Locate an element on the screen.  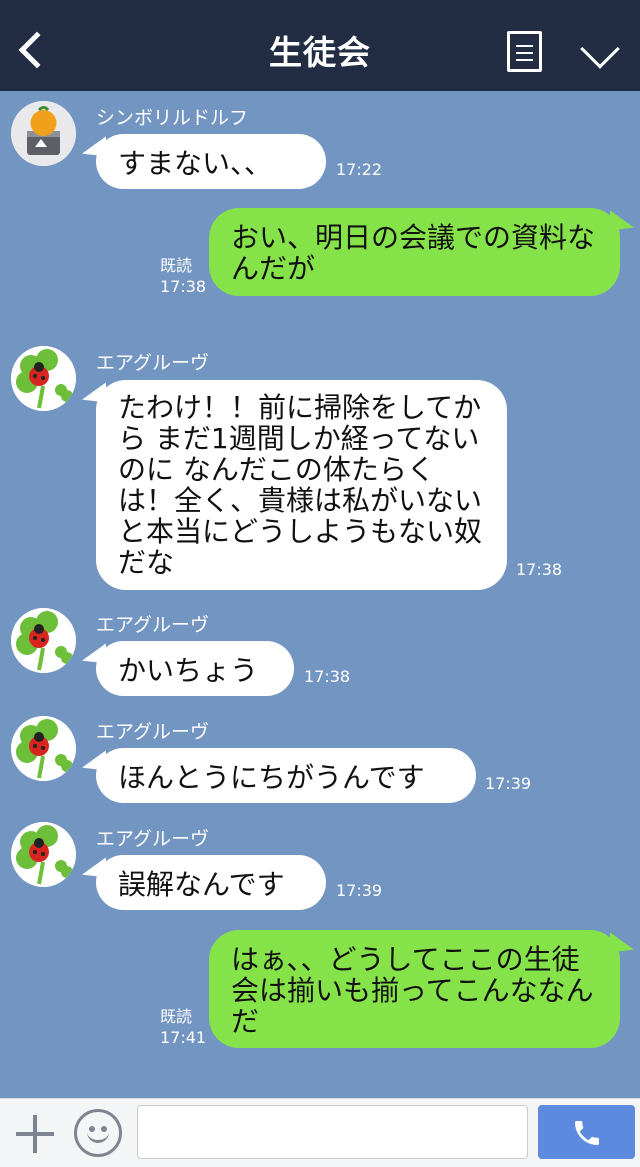
avatar-symboli-rudolf is located at coordinates (43, 133).